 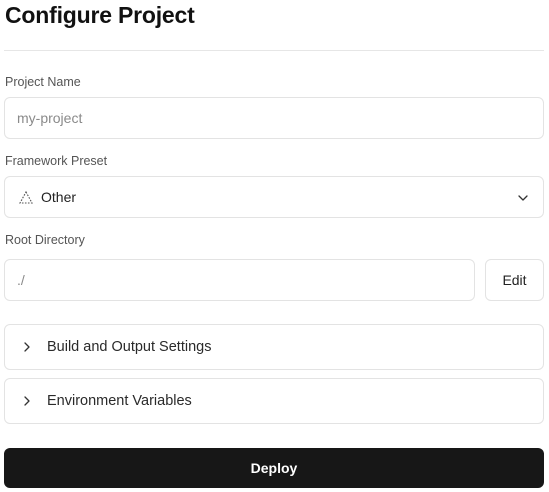 What do you see at coordinates (21, 280) in the screenshot?
I see `root-directory-value: ./` at bounding box center [21, 280].